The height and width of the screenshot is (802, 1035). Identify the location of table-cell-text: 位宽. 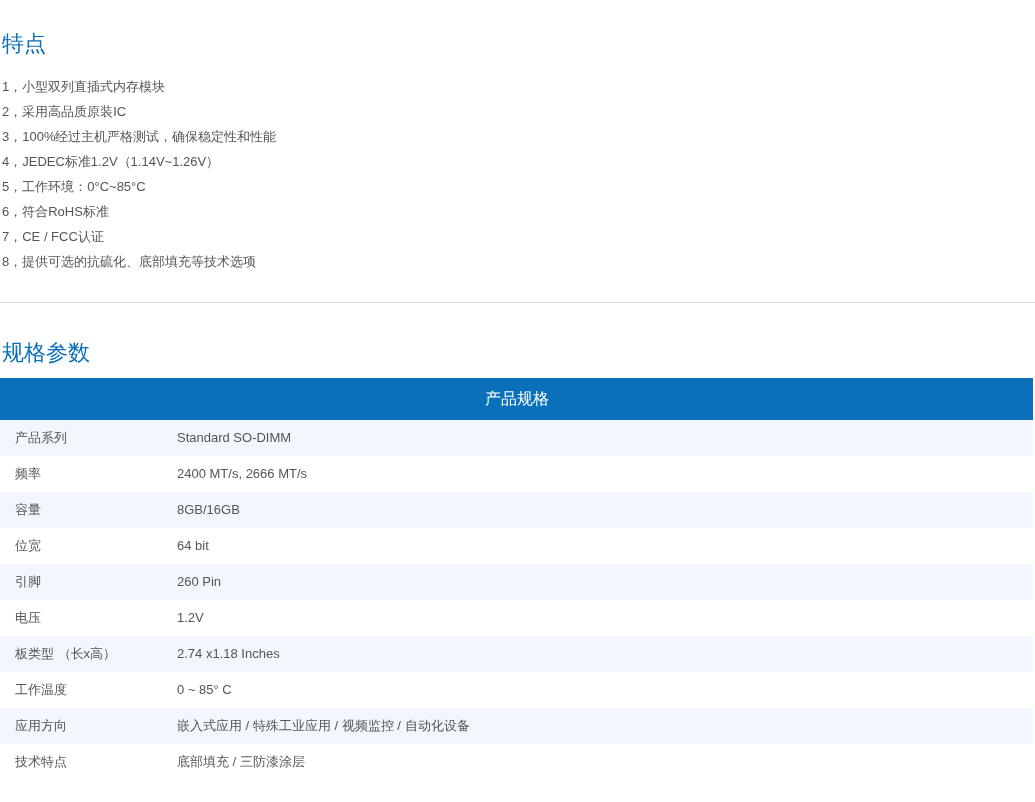
(28, 546).